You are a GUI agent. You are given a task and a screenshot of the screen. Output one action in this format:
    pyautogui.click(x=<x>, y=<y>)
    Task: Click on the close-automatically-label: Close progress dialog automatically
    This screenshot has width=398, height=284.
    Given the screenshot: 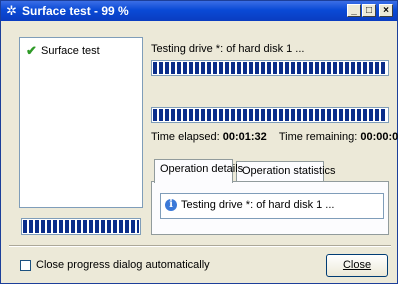 What is the action you would take?
    pyautogui.click(x=123, y=265)
    